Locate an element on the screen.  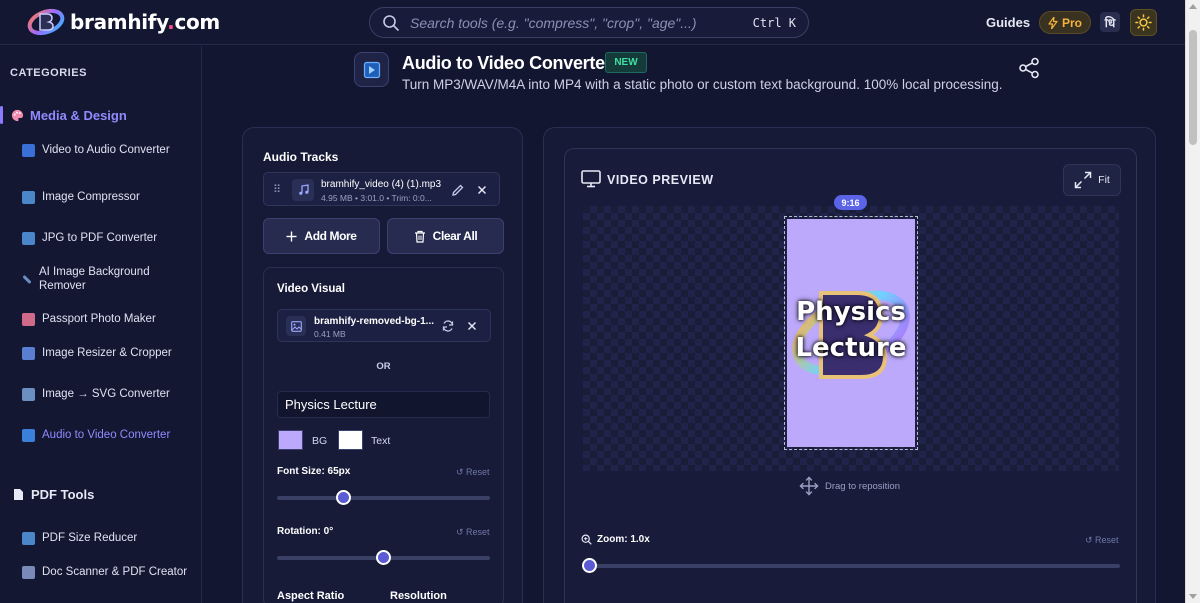
language-button: धि is located at coordinates (1110, 22).